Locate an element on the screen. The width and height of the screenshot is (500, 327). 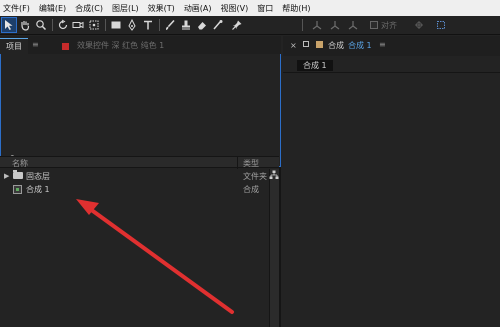
menu-file: 文件(F) is located at coordinates (16, 8).